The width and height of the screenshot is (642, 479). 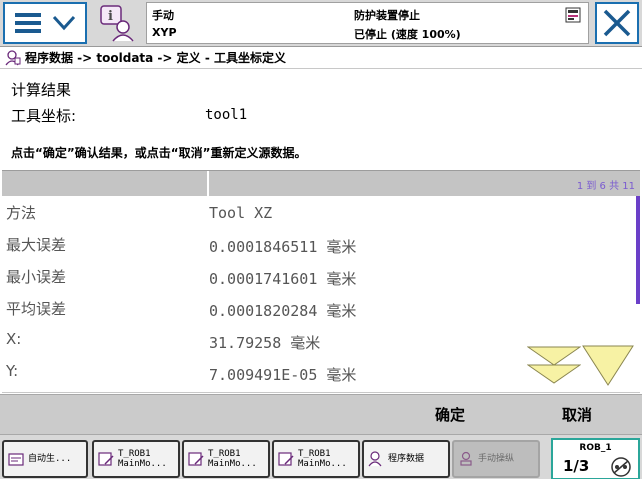 I want to click on row-value: 31.79258 毫米, so click(x=265, y=343).